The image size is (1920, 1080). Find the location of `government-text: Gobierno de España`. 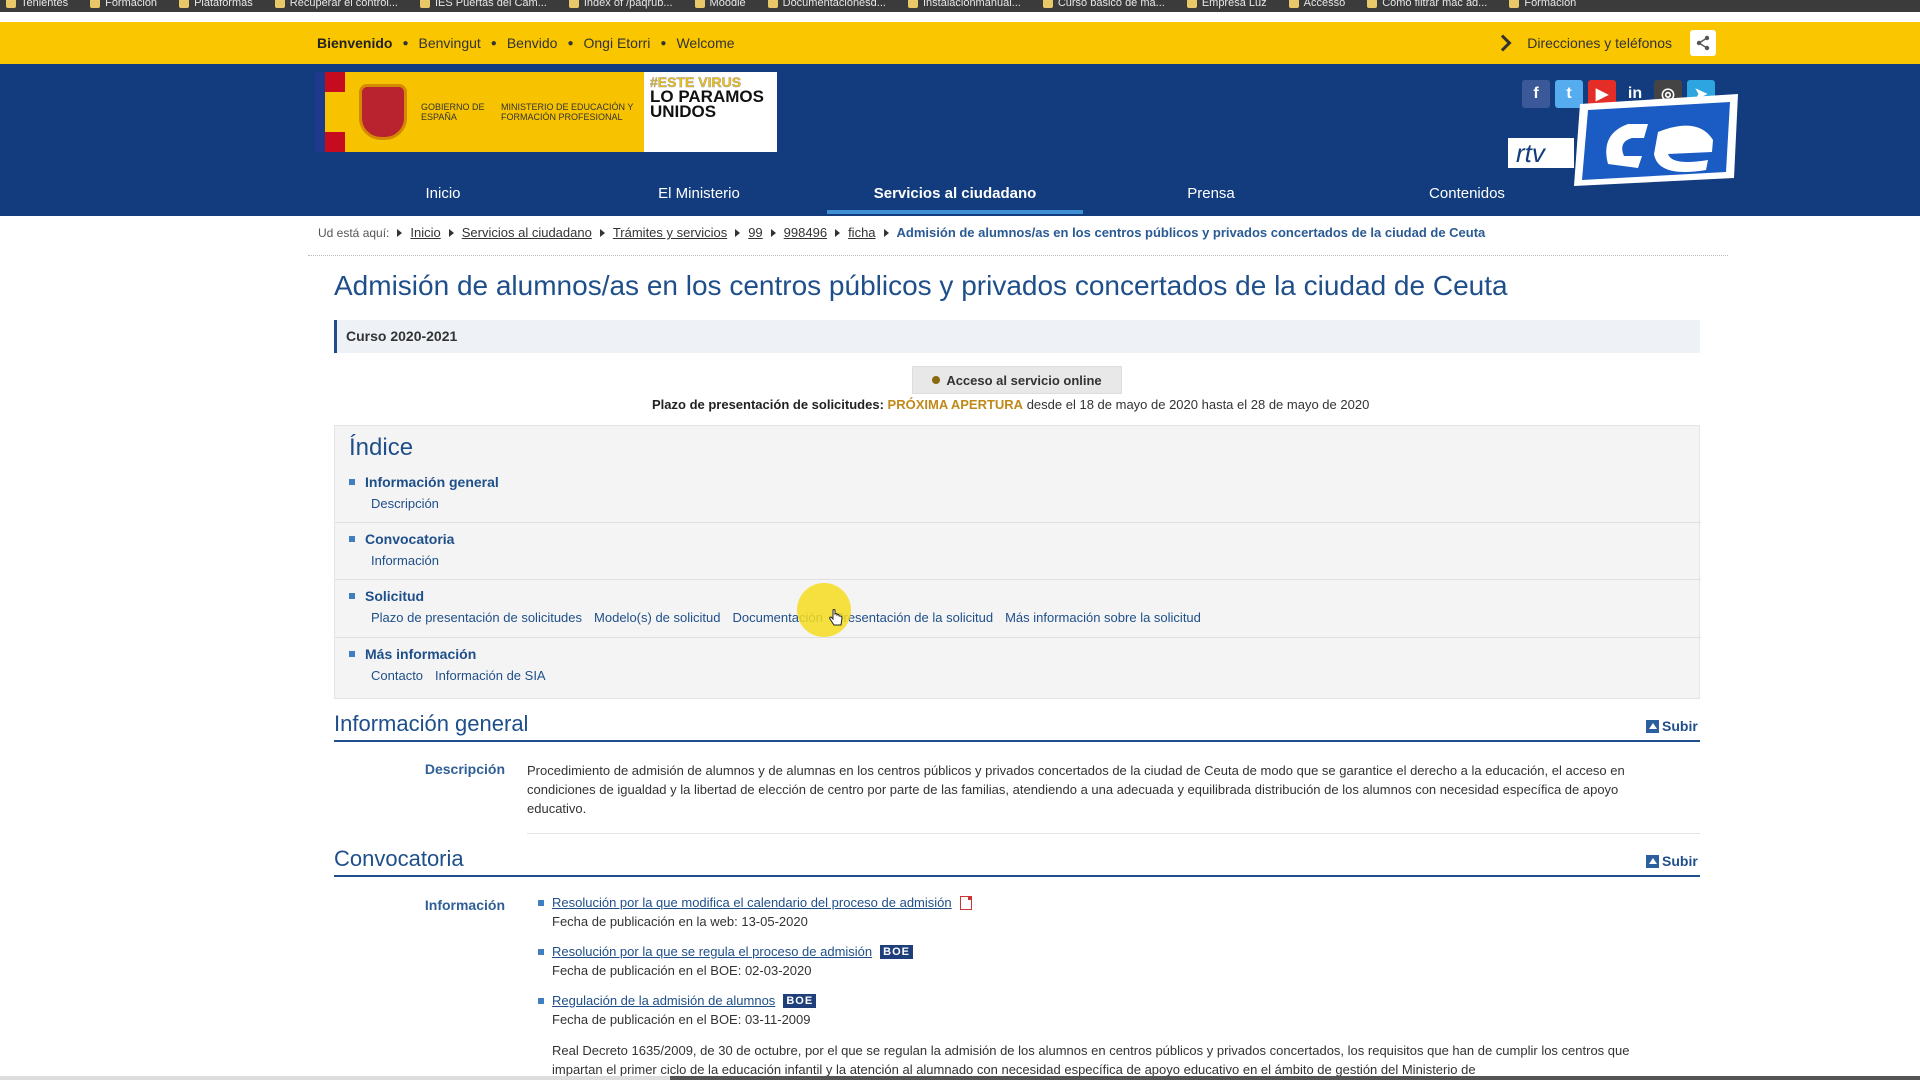

government-text: Gobierno de España is located at coordinates (453, 112).